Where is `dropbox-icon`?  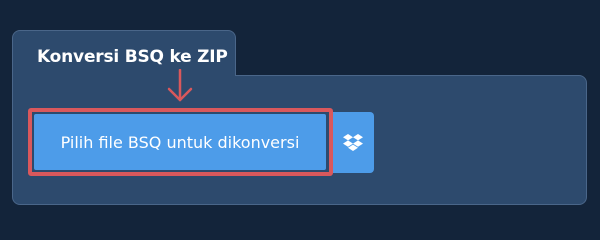
dropbox-icon is located at coordinates (353, 142).